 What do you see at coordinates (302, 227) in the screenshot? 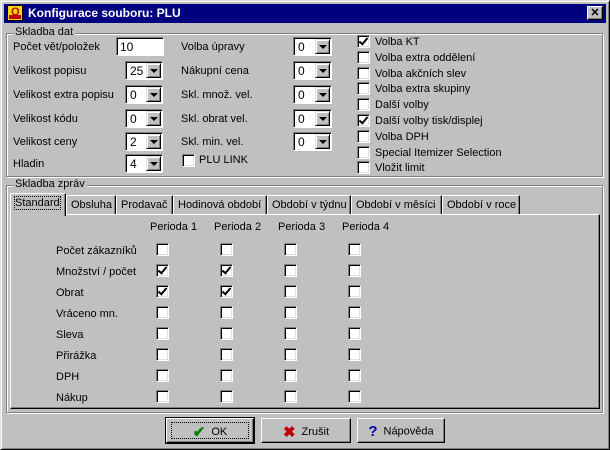
I see `period-header: Perioda 3` at bounding box center [302, 227].